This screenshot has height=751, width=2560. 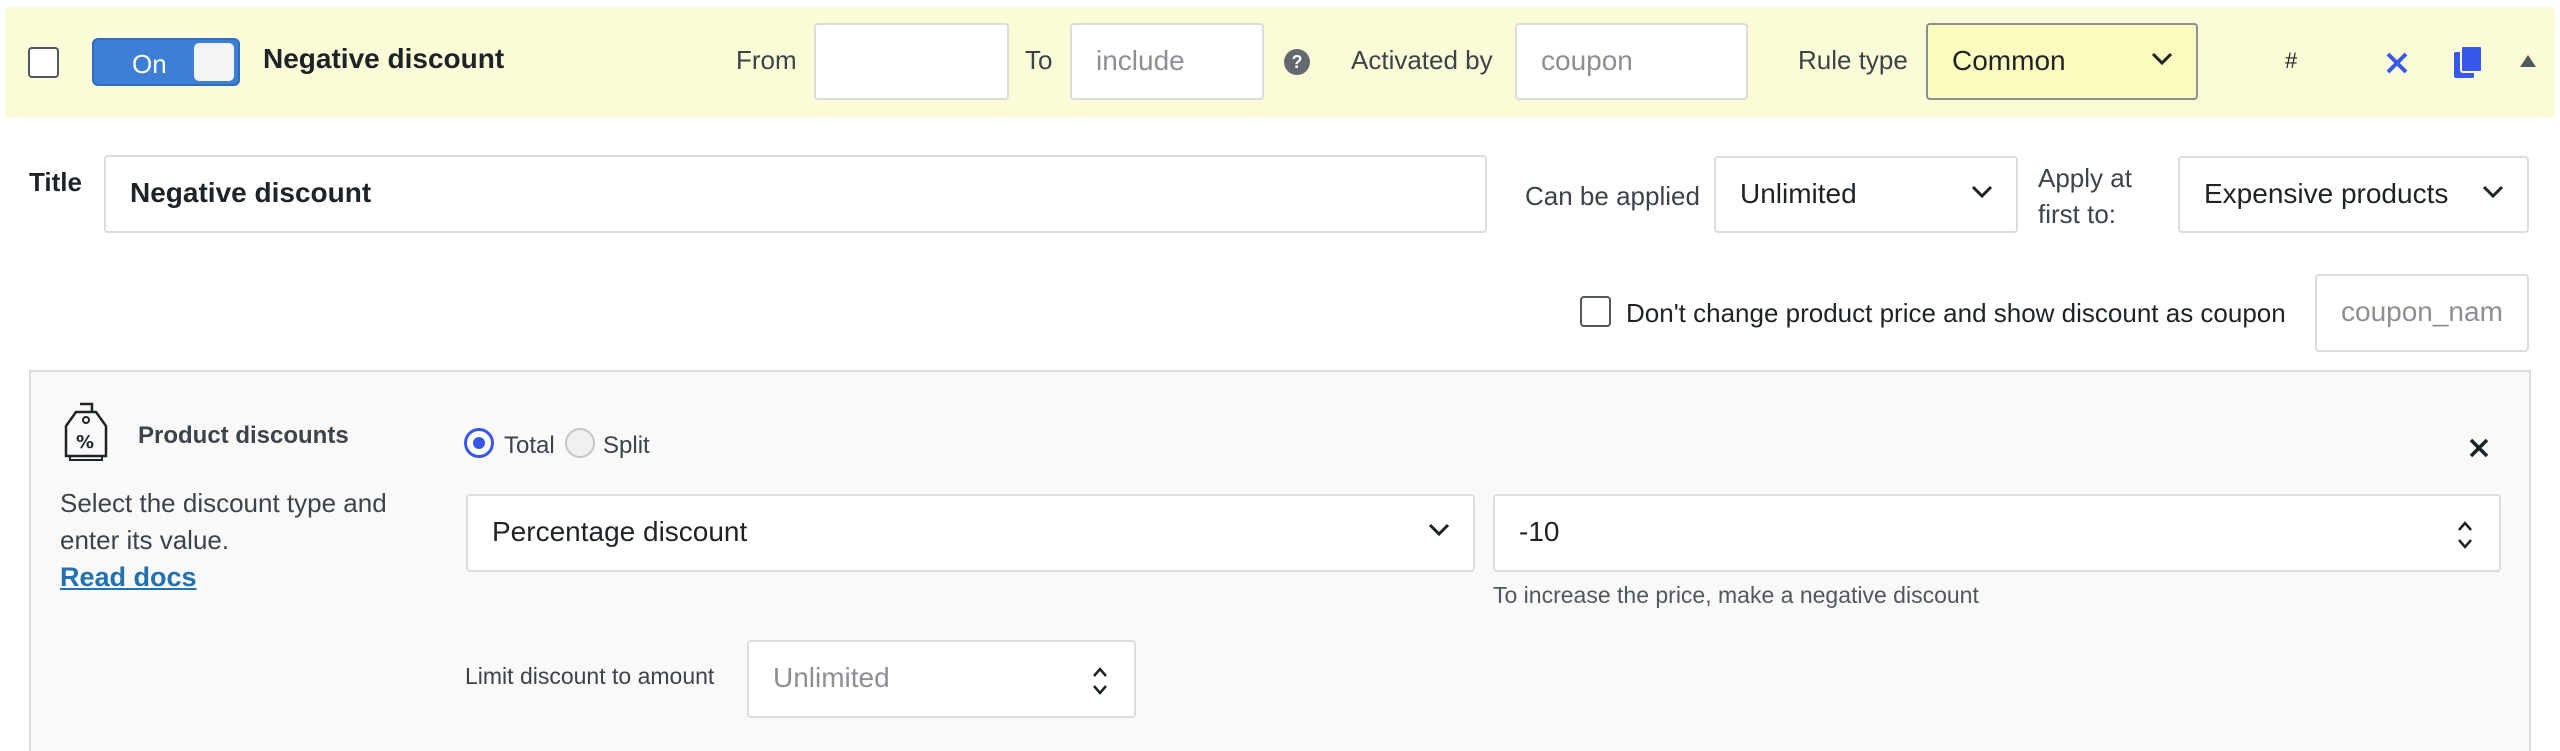 What do you see at coordinates (243, 435) in the screenshot?
I see `product-discounts-heading: Product discounts` at bounding box center [243, 435].